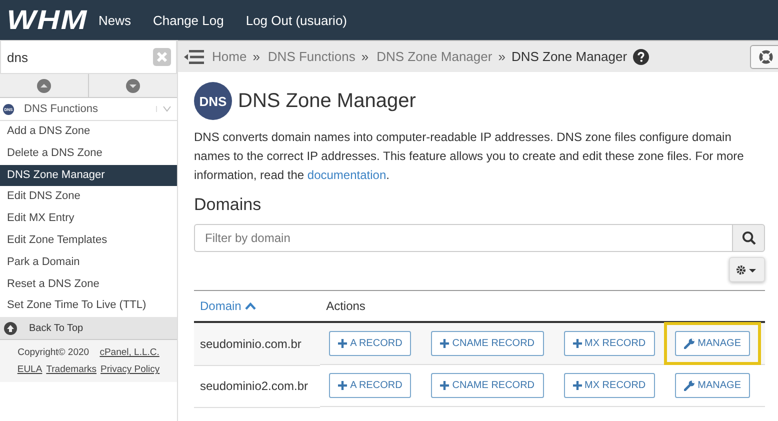 The image size is (778, 421). I want to click on column-header: Domain, so click(228, 306).